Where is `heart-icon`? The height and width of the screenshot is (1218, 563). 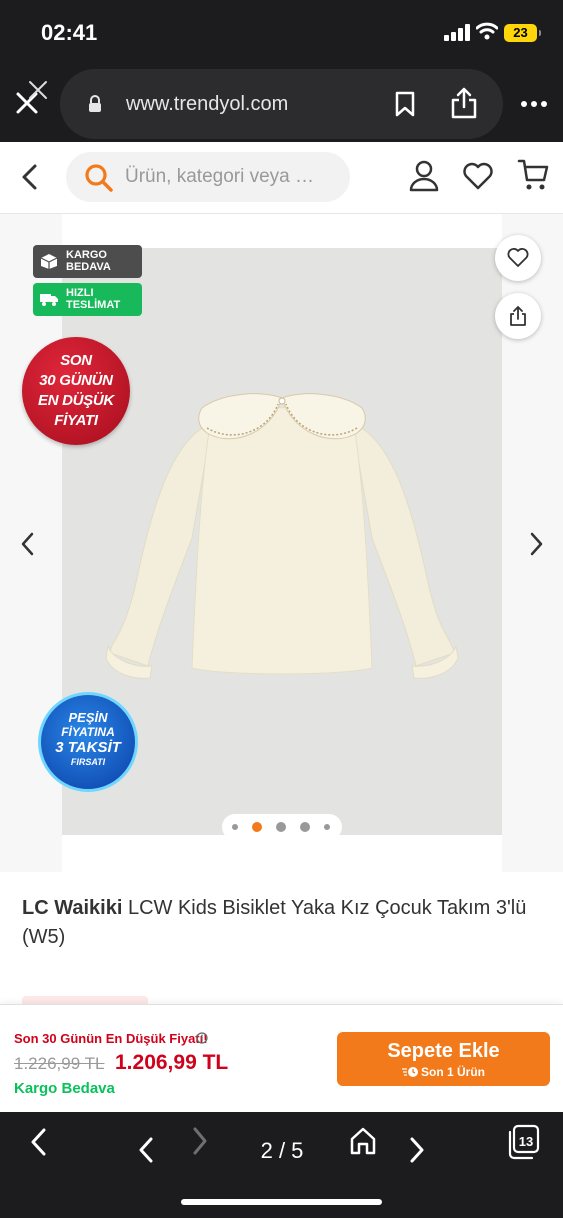
heart-icon is located at coordinates (518, 257).